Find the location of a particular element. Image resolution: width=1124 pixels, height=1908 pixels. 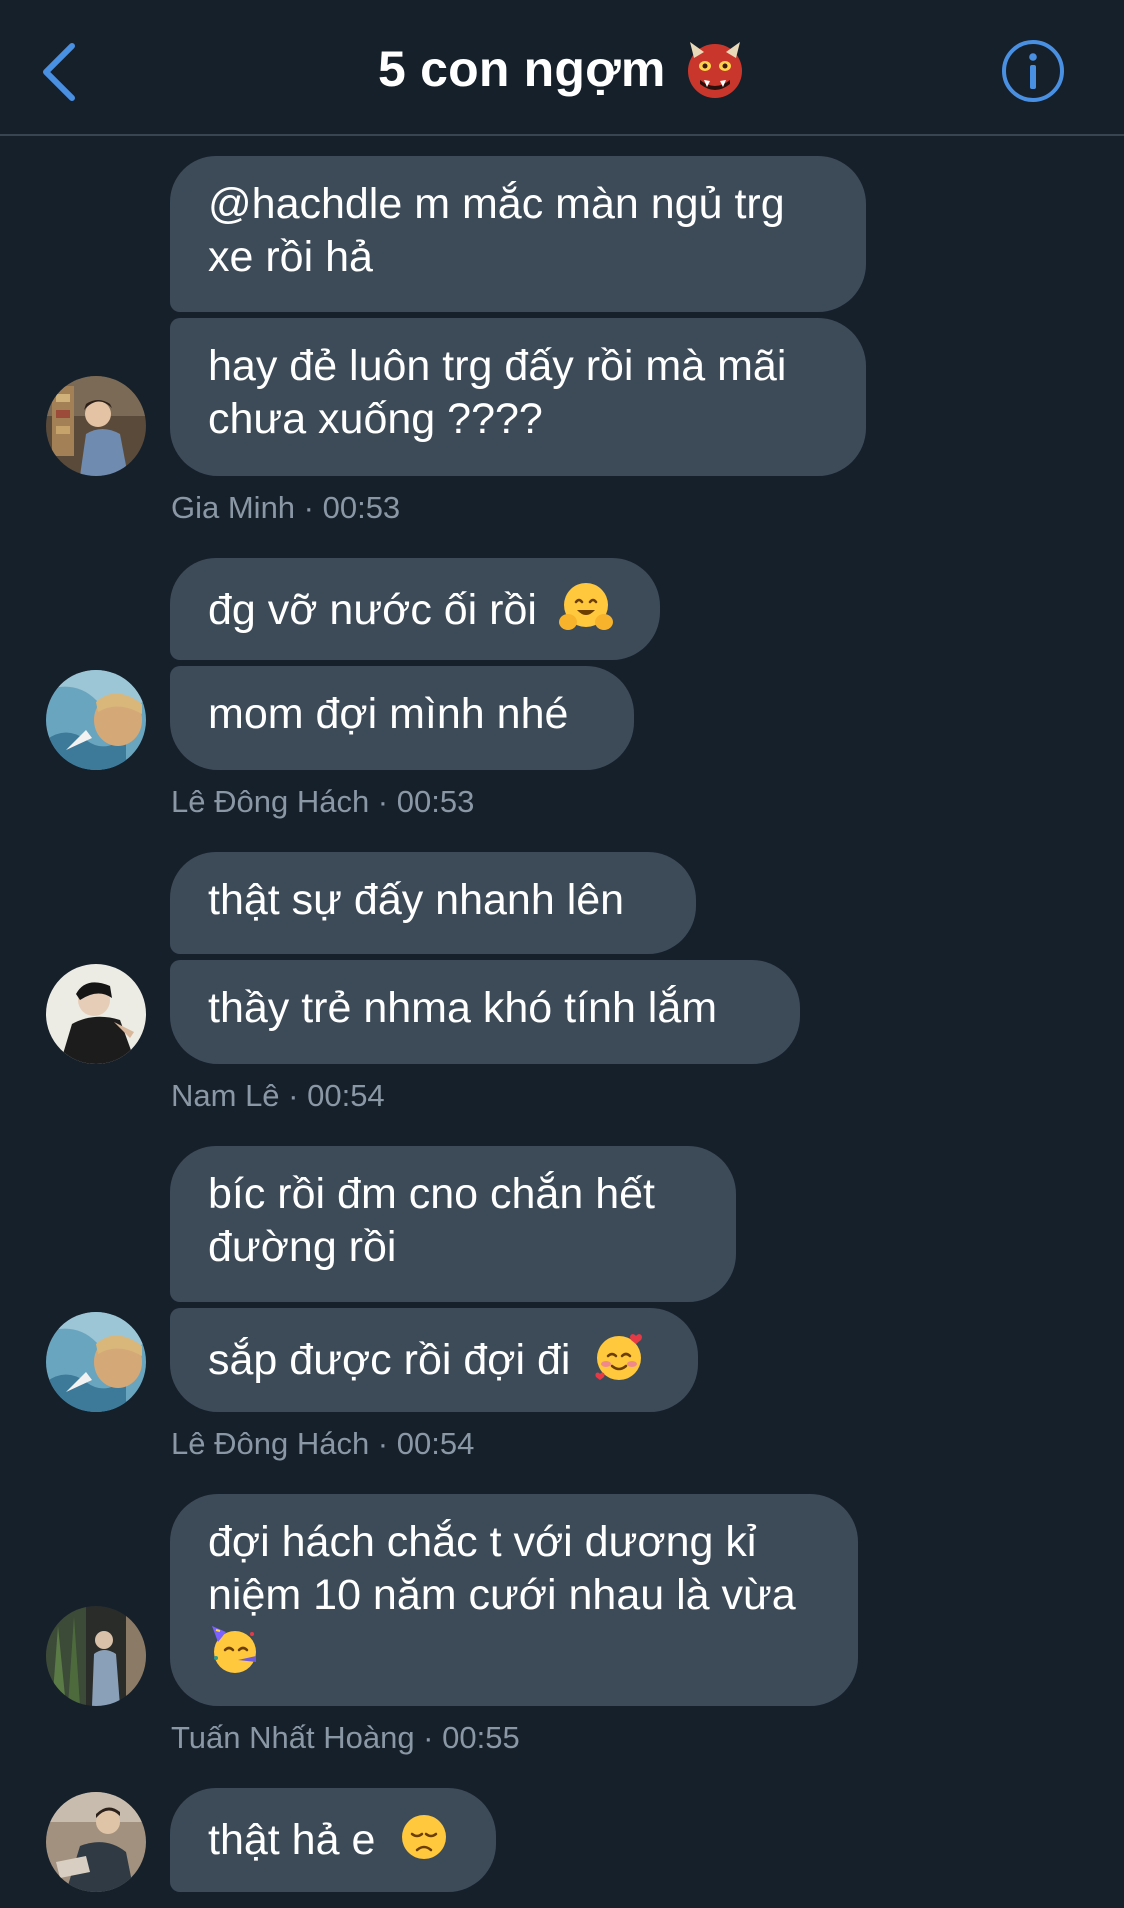

disappointed-face-emoji-icon is located at coordinates (424, 1837).